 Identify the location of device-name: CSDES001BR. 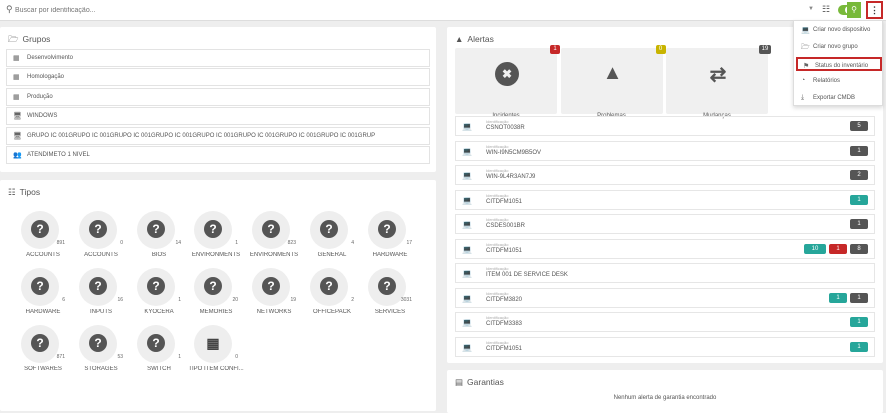
(506, 226).